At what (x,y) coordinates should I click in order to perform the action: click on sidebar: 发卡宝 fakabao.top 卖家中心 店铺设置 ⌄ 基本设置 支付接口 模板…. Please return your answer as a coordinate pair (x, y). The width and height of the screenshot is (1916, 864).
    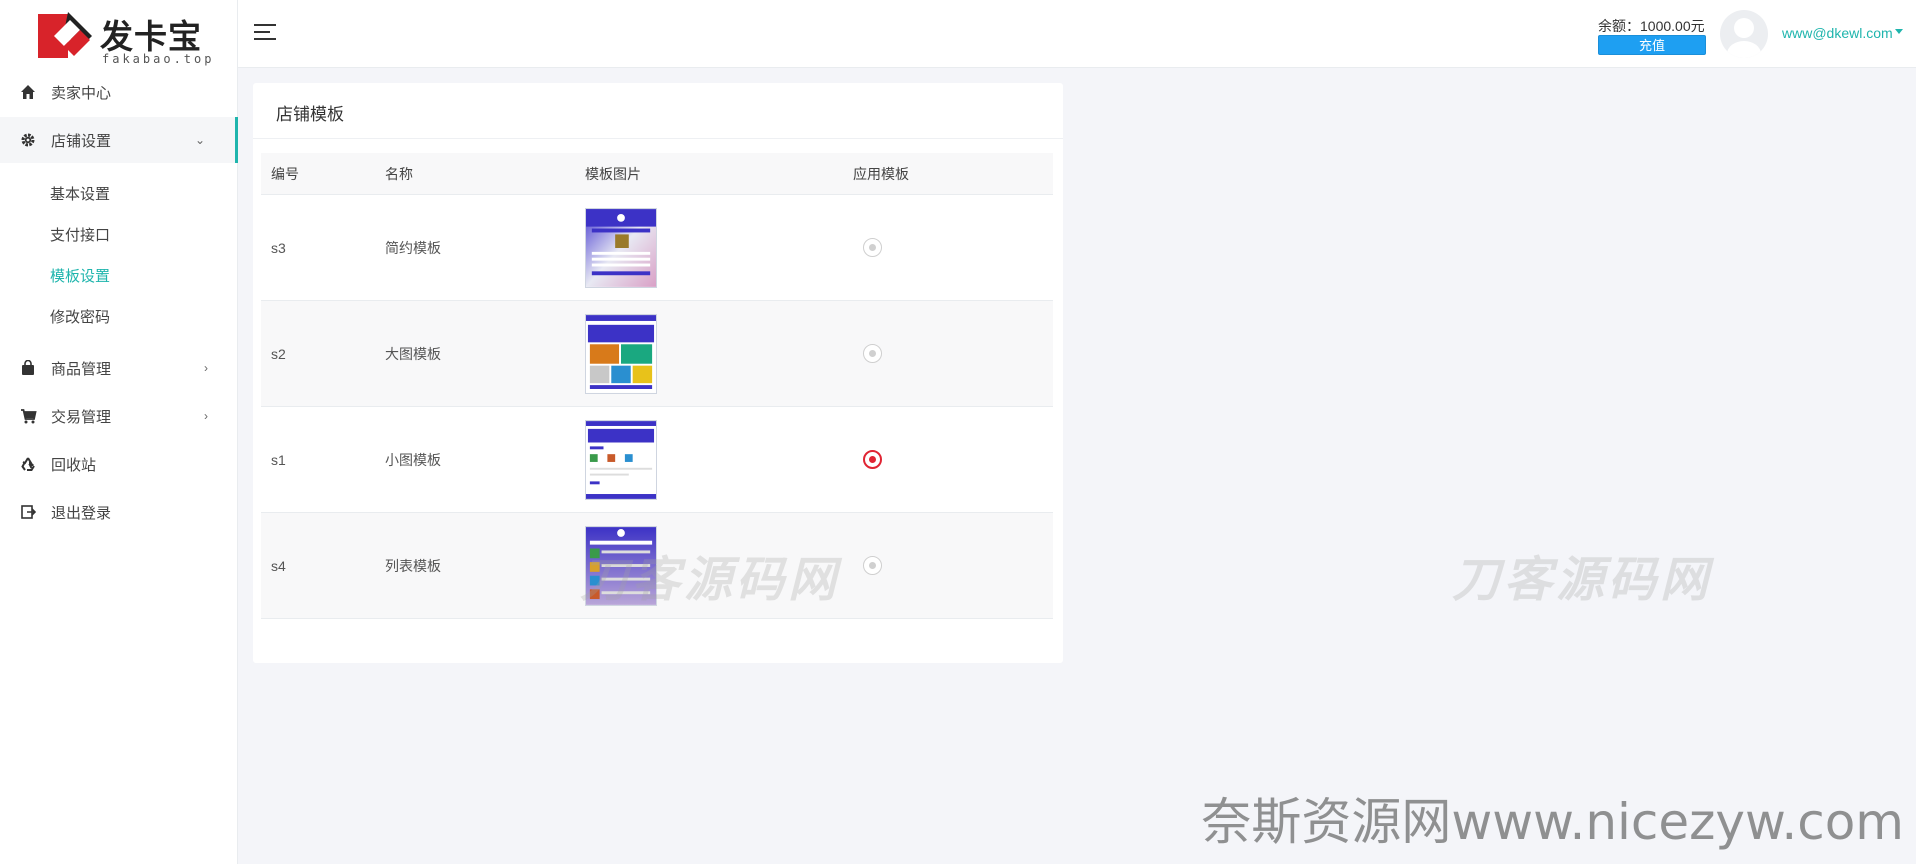
    Looking at the image, I should click on (119, 432).